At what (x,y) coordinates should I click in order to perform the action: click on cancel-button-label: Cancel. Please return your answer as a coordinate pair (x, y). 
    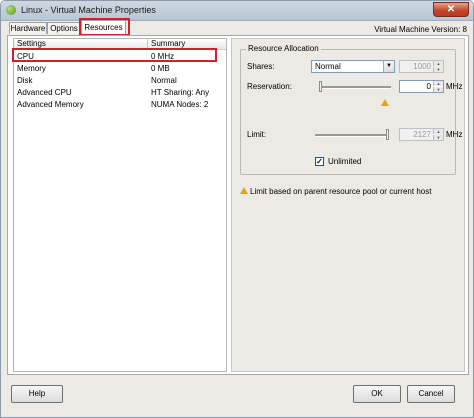
    Looking at the image, I should click on (431, 393).